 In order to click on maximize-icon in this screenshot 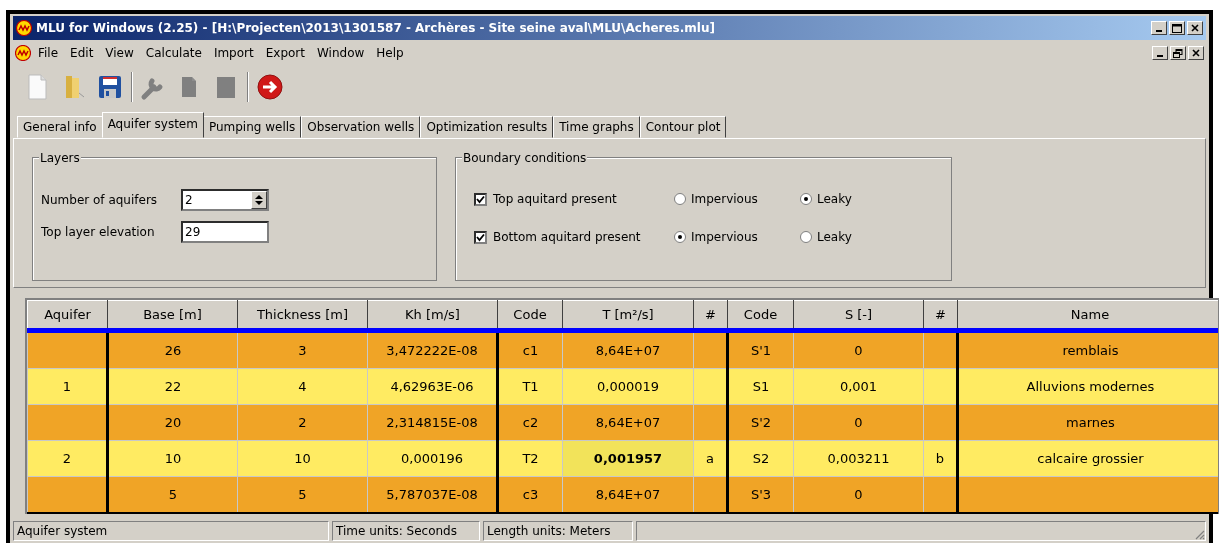, I will do `click(1177, 28)`.